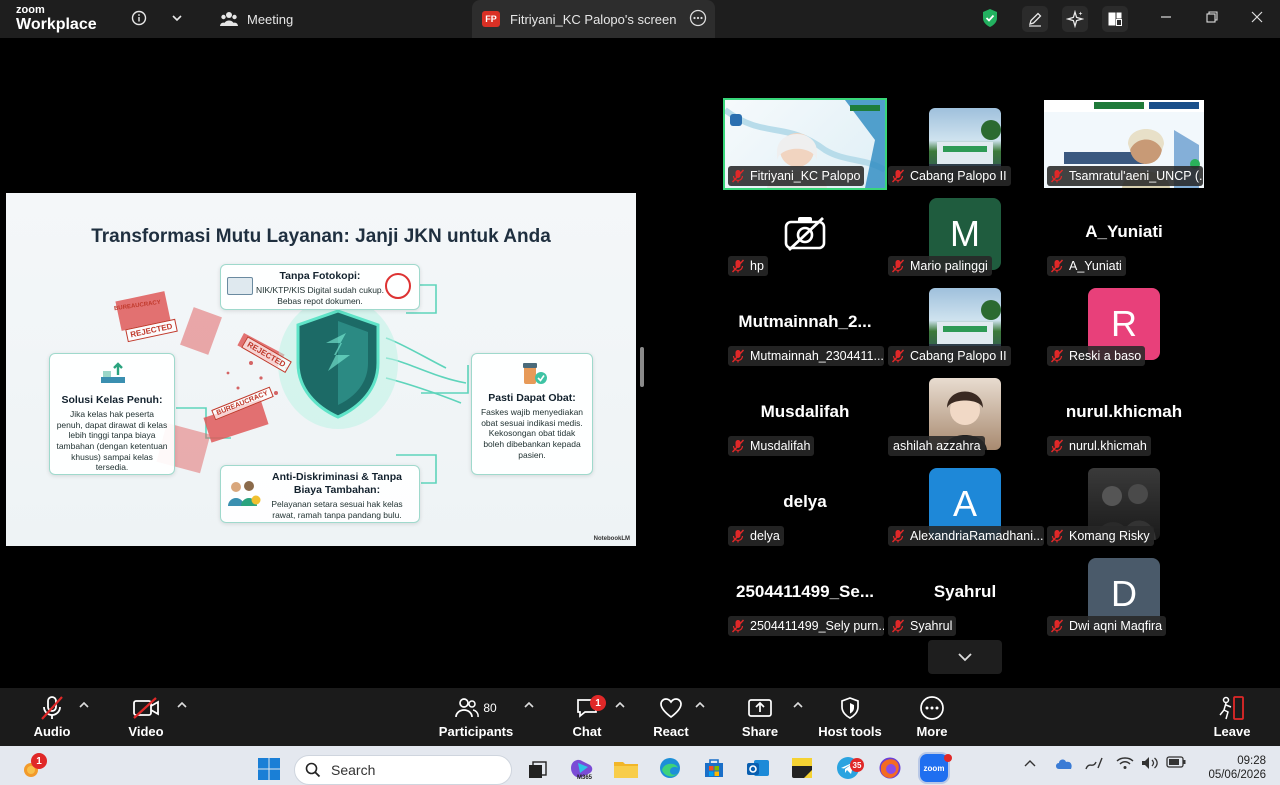 The height and width of the screenshot is (785, 1280). Describe the element at coordinates (345, 19) in the screenshot. I see `tab-meeting: Meeting` at that location.